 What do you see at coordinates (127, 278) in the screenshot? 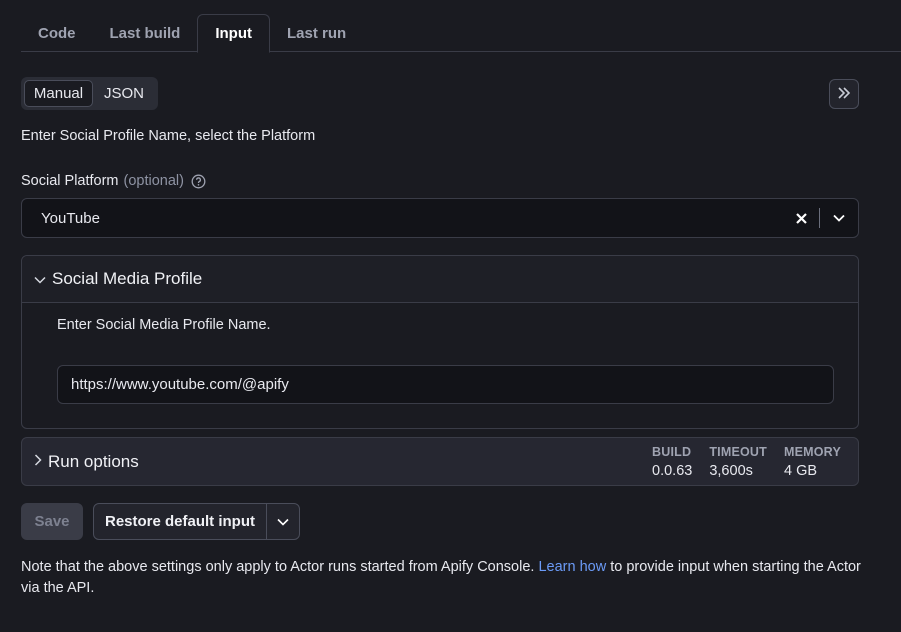
I see `profile-section-title: Social Media Profile` at bounding box center [127, 278].